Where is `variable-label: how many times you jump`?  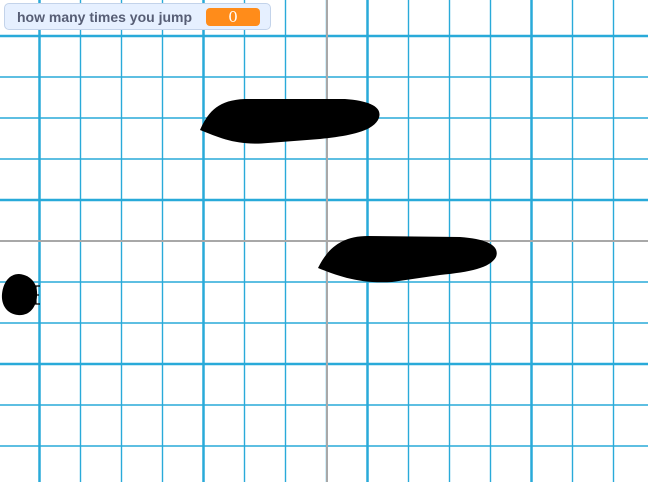 variable-label: how many times you jump is located at coordinates (105, 16).